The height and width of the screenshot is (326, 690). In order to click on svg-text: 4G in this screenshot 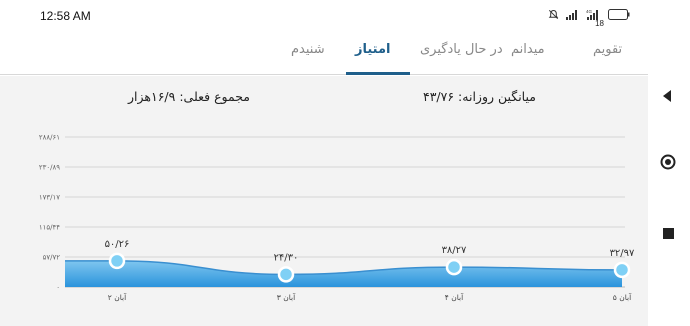, I will do `click(589, 11)`.